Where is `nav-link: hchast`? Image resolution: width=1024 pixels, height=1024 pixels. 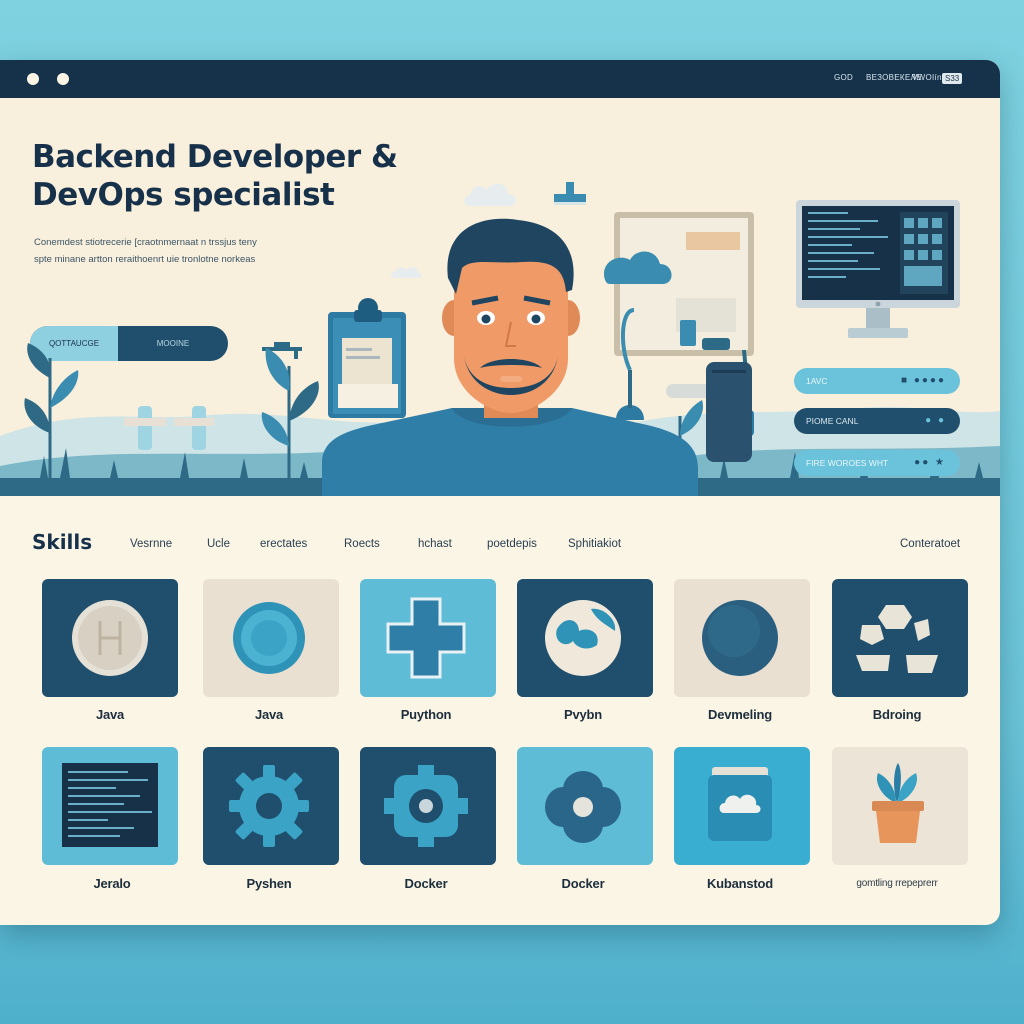 nav-link: hchast is located at coordinates (435, 544).